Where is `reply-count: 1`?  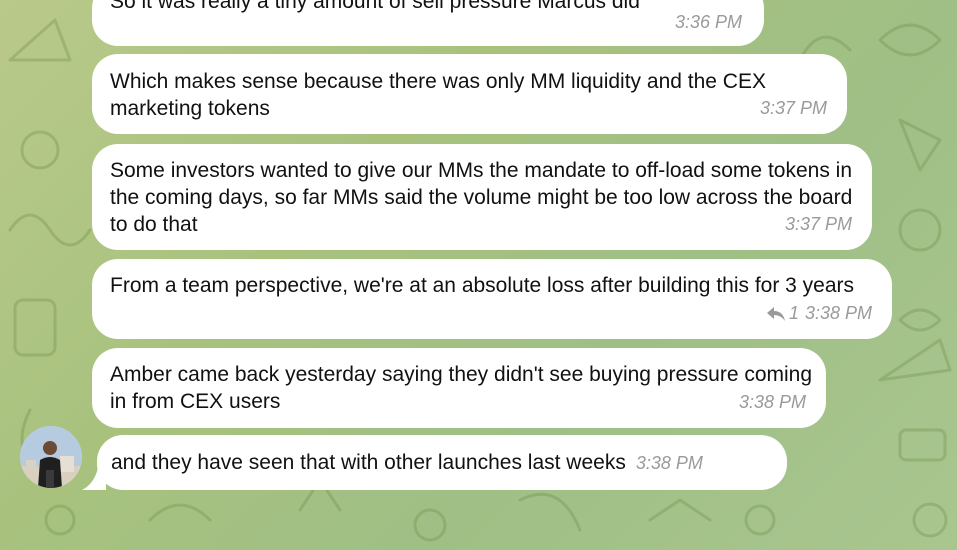
reply-count: 1 is located at coordinates (793, 313).